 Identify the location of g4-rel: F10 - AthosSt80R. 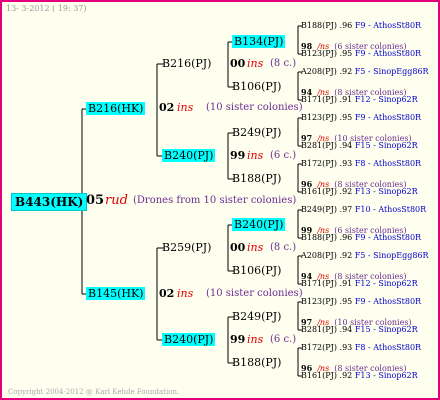
(390, 209).